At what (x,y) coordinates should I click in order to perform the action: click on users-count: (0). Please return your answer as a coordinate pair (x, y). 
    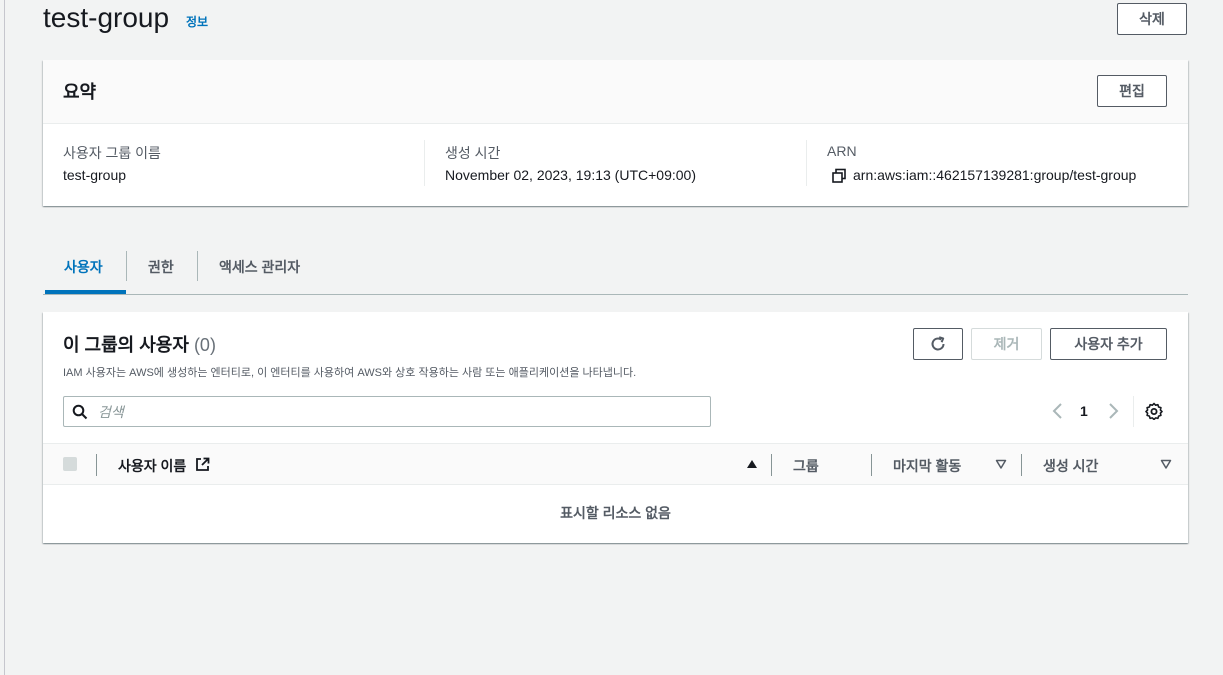
    Looking at the image, I should click on (204, 345).